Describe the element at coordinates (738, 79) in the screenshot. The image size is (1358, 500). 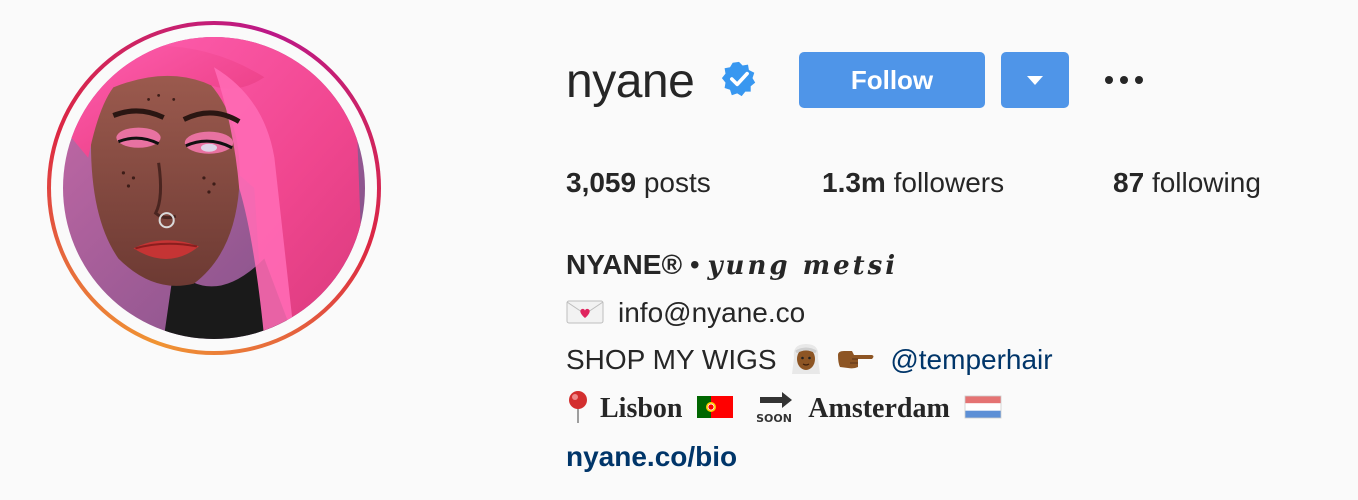
I see `verified-badge-icon` at that location.